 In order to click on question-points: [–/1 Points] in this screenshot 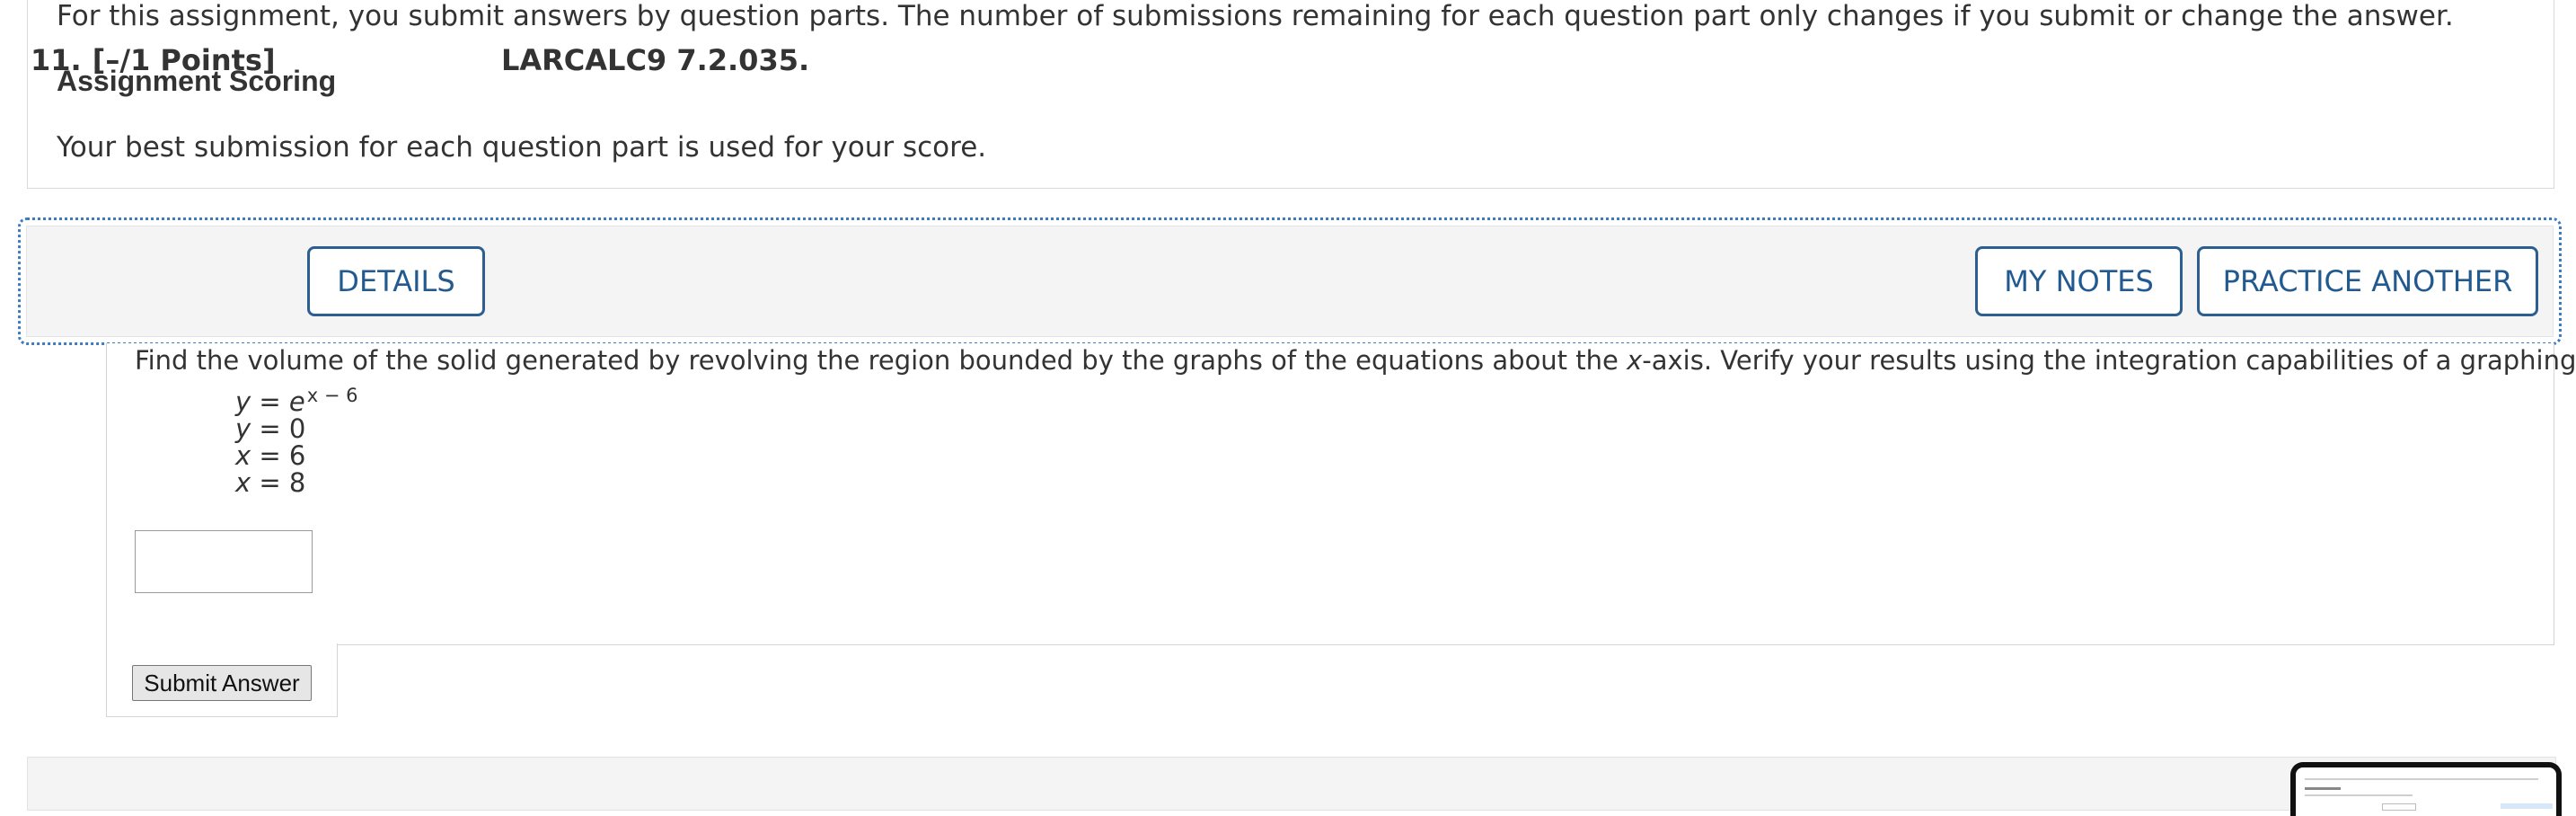, I will do `click(184, 60)`.